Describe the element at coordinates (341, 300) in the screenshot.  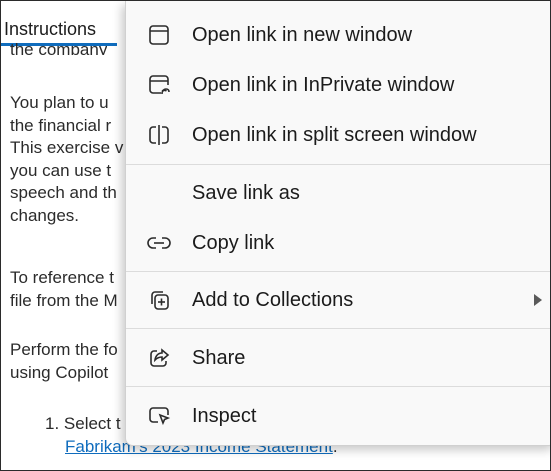
I see `menu-item-add-to-collections: Add to Collections` at that location.